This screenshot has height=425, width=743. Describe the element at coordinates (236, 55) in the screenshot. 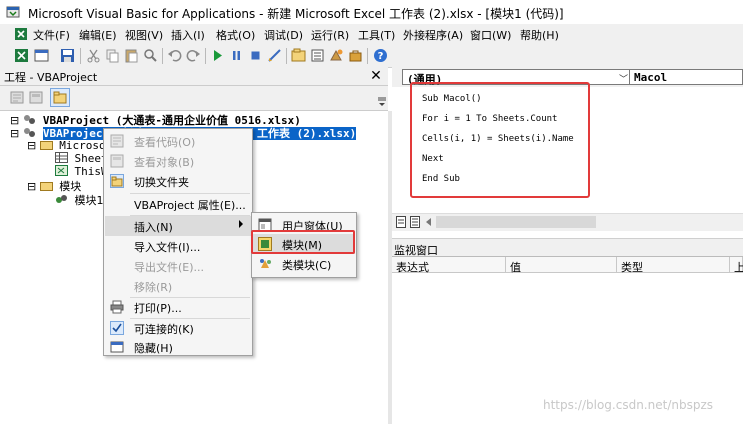

I see `break-icon` at that location.